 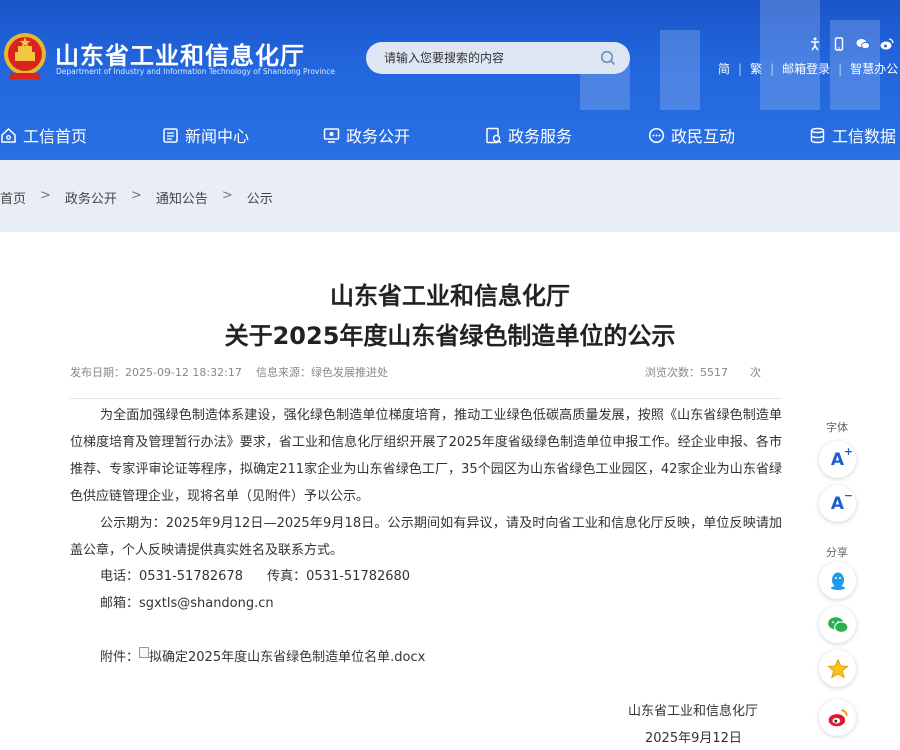 I want to click on document-icon, so click(x=144, y=652).